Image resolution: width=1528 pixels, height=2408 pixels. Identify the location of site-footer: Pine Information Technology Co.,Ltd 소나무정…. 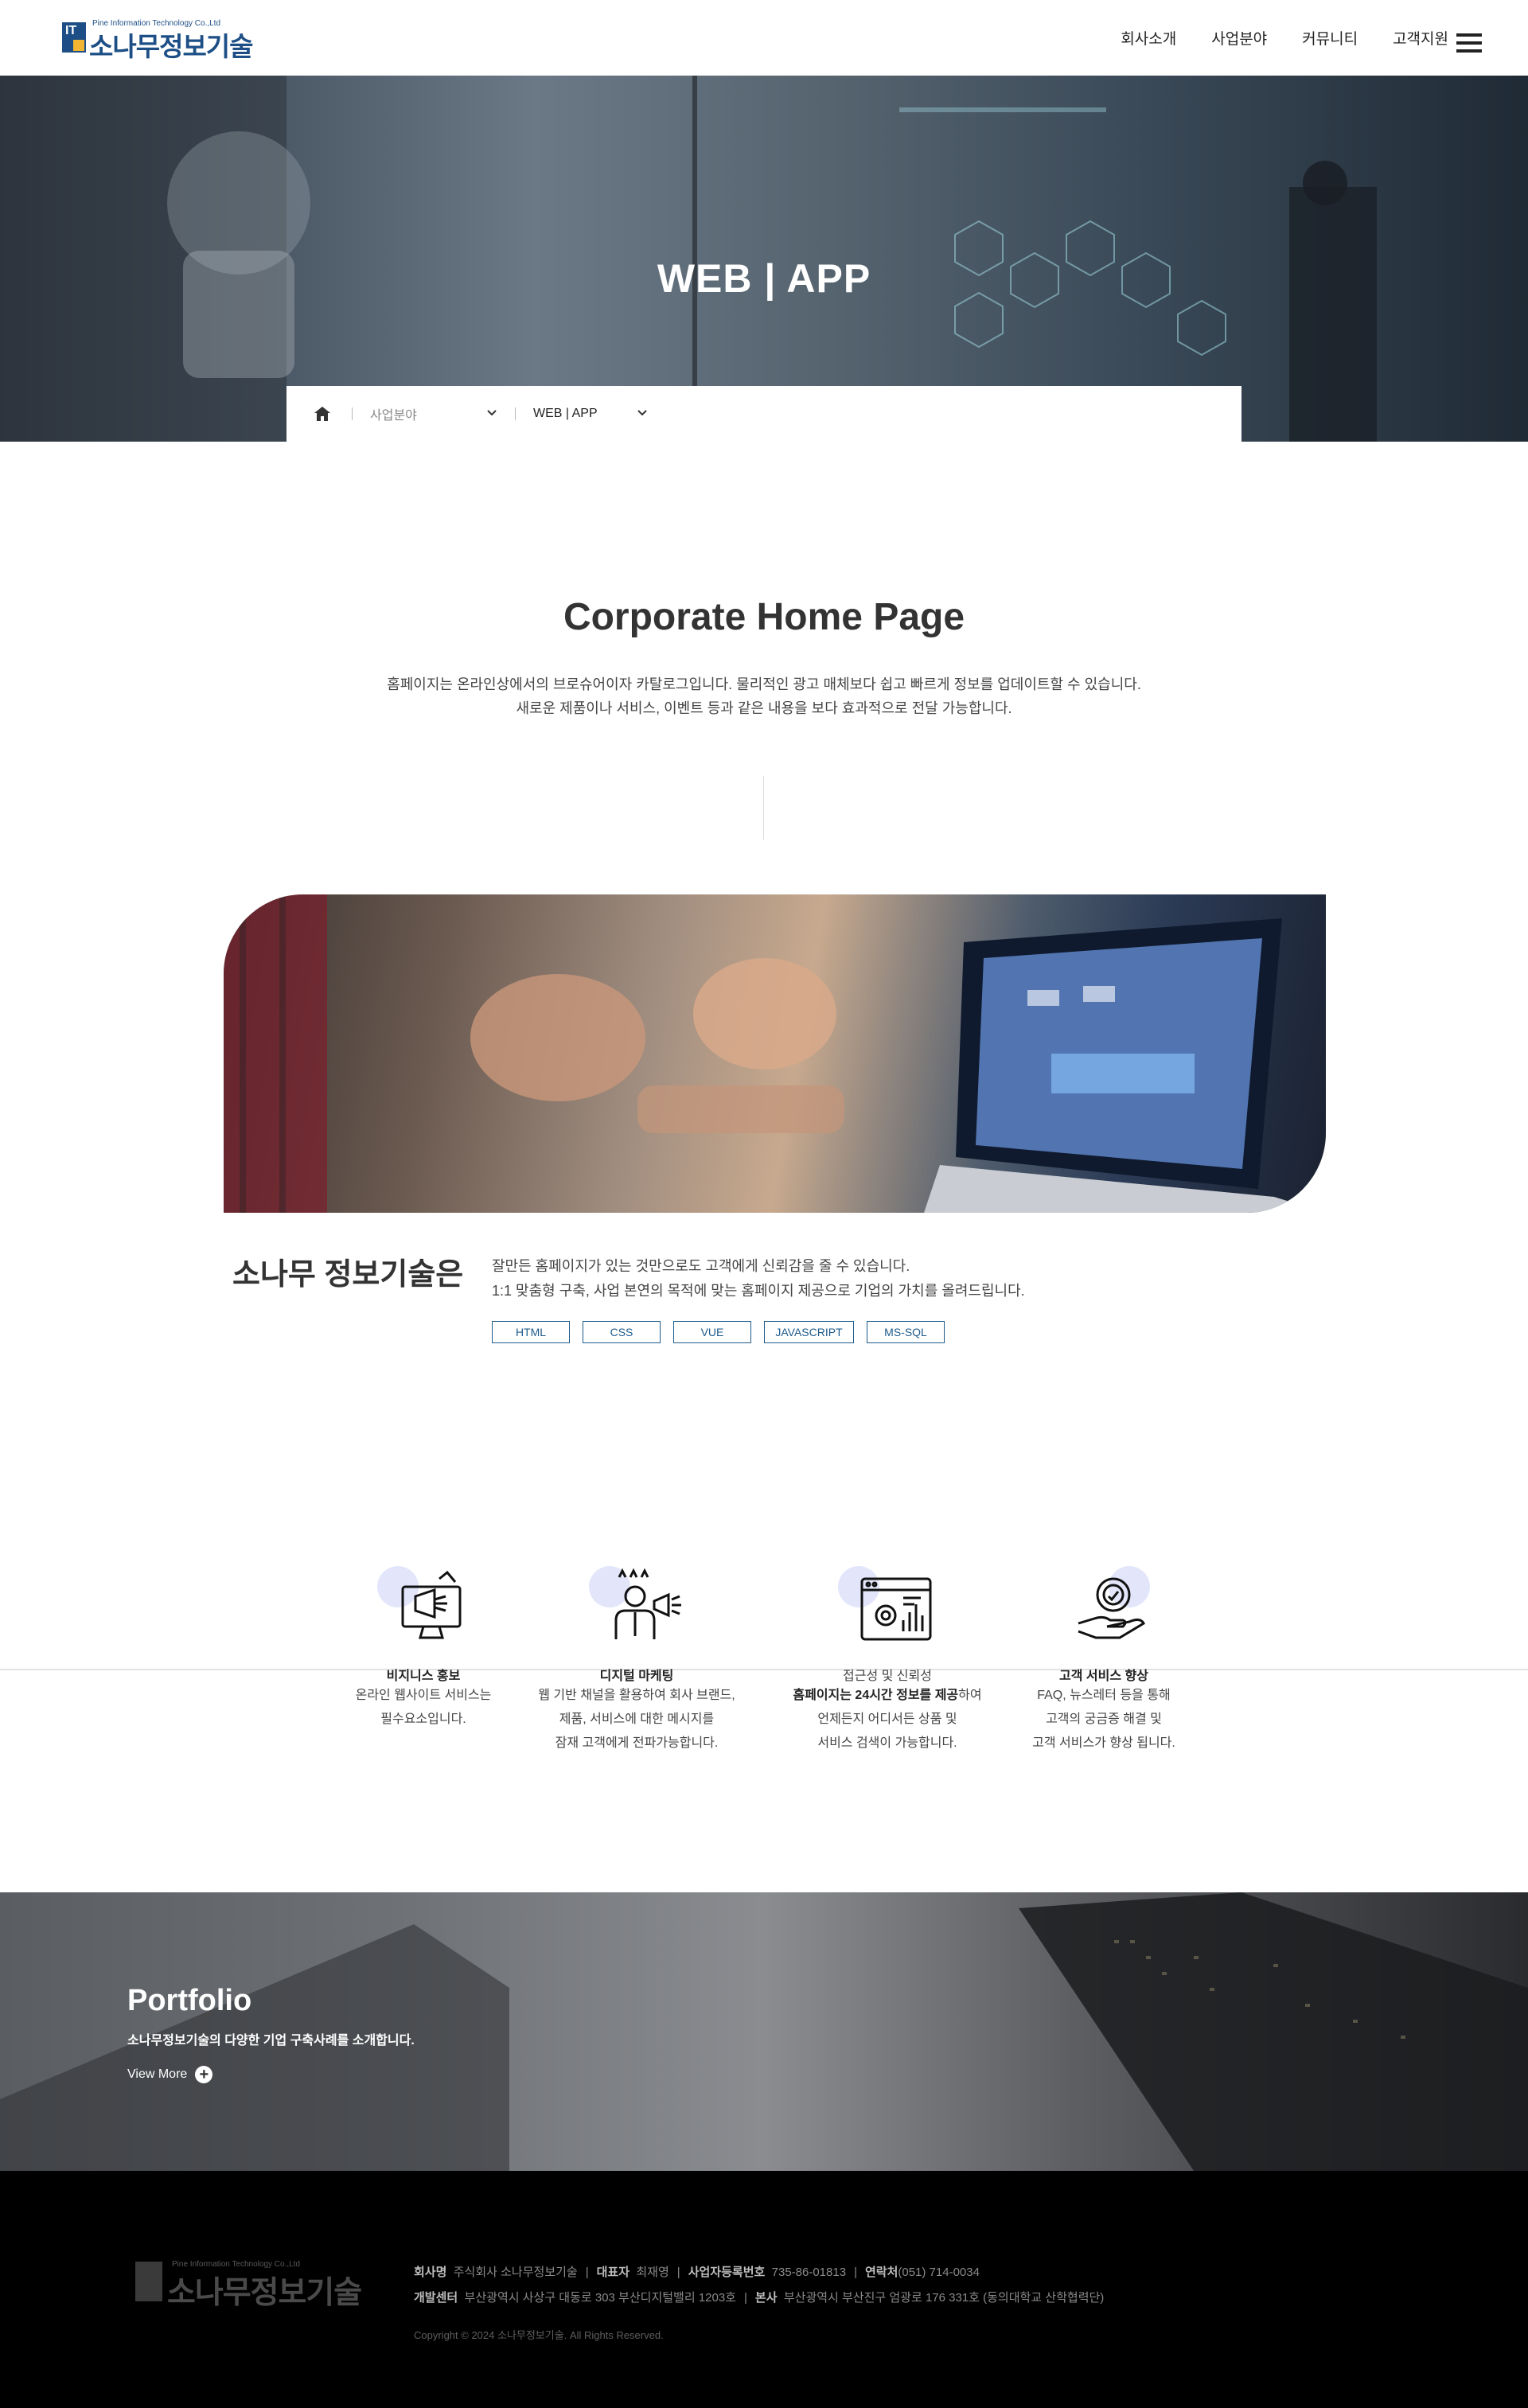
(764, 2289).